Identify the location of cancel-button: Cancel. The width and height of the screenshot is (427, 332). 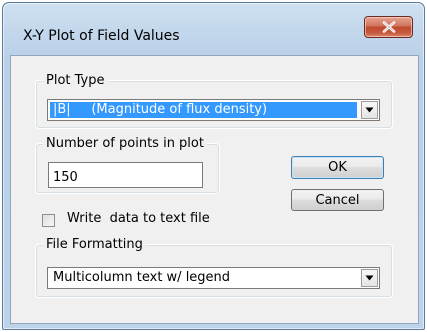
(337, 200).